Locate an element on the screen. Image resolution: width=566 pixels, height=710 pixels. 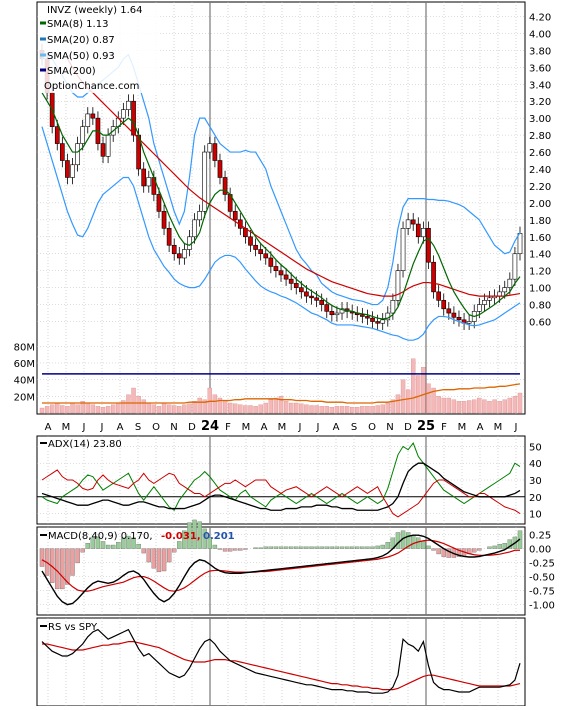
price-tick-label: 3.00 is located at coordinates (540, 119).